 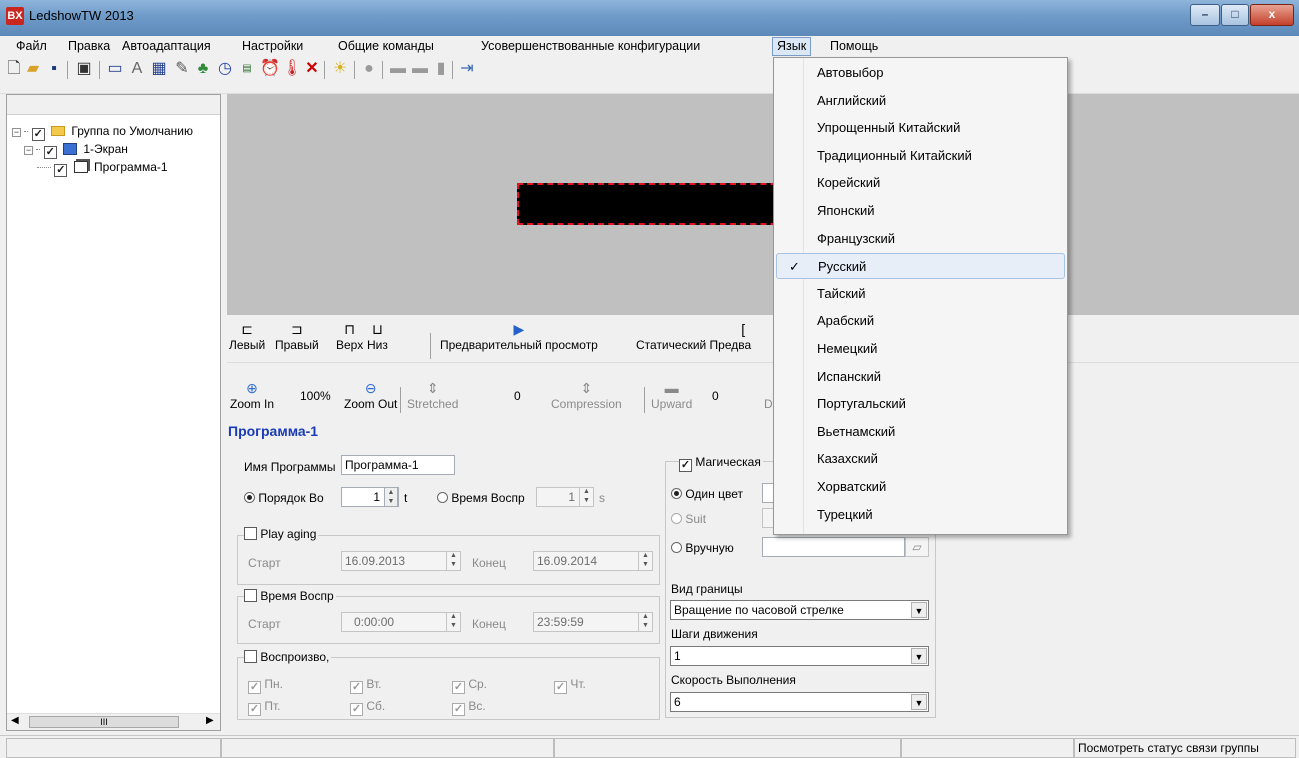 I want to click on language-option: Английский, so click(x=920, y=101).